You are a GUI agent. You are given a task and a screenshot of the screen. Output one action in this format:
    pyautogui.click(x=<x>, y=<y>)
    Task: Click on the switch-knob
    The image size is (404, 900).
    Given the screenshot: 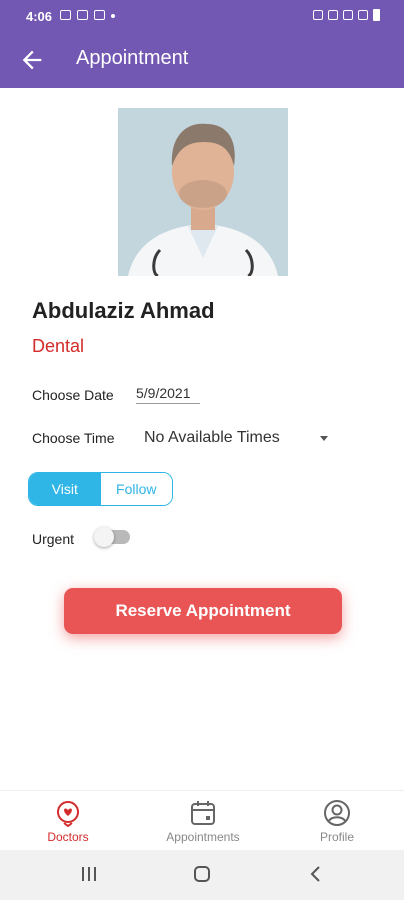 What is the action you would take?
    pyautogui.click(x=104, y=537)
    